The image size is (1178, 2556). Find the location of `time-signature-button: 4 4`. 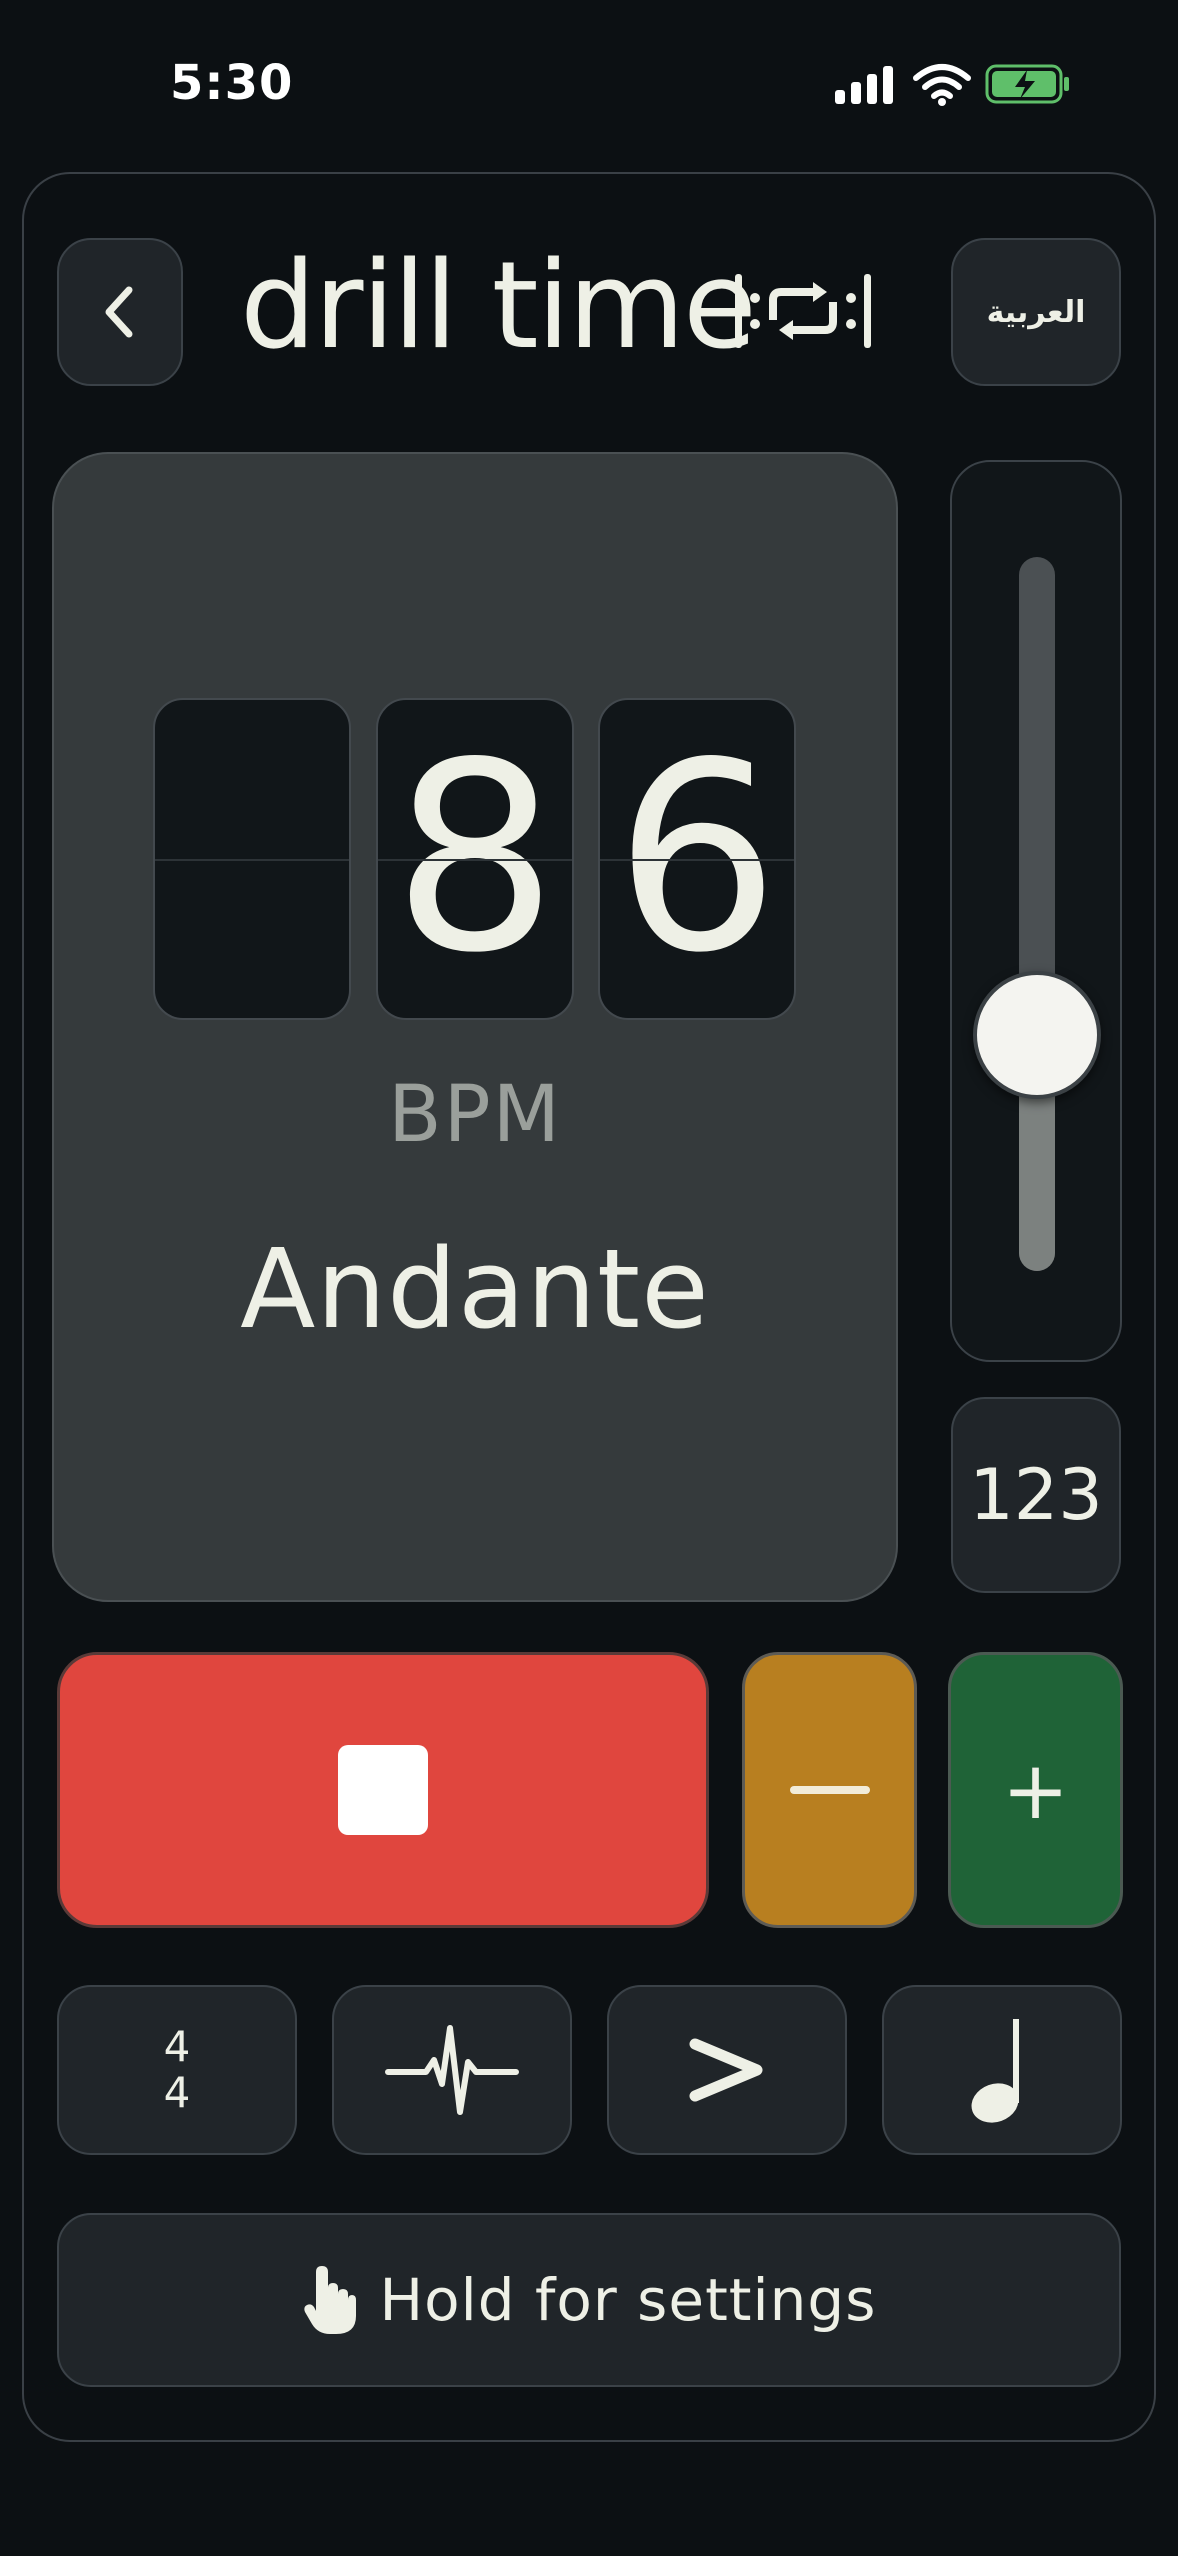

time-signature-button: 4 4 is located at coordinates (177, 2070).